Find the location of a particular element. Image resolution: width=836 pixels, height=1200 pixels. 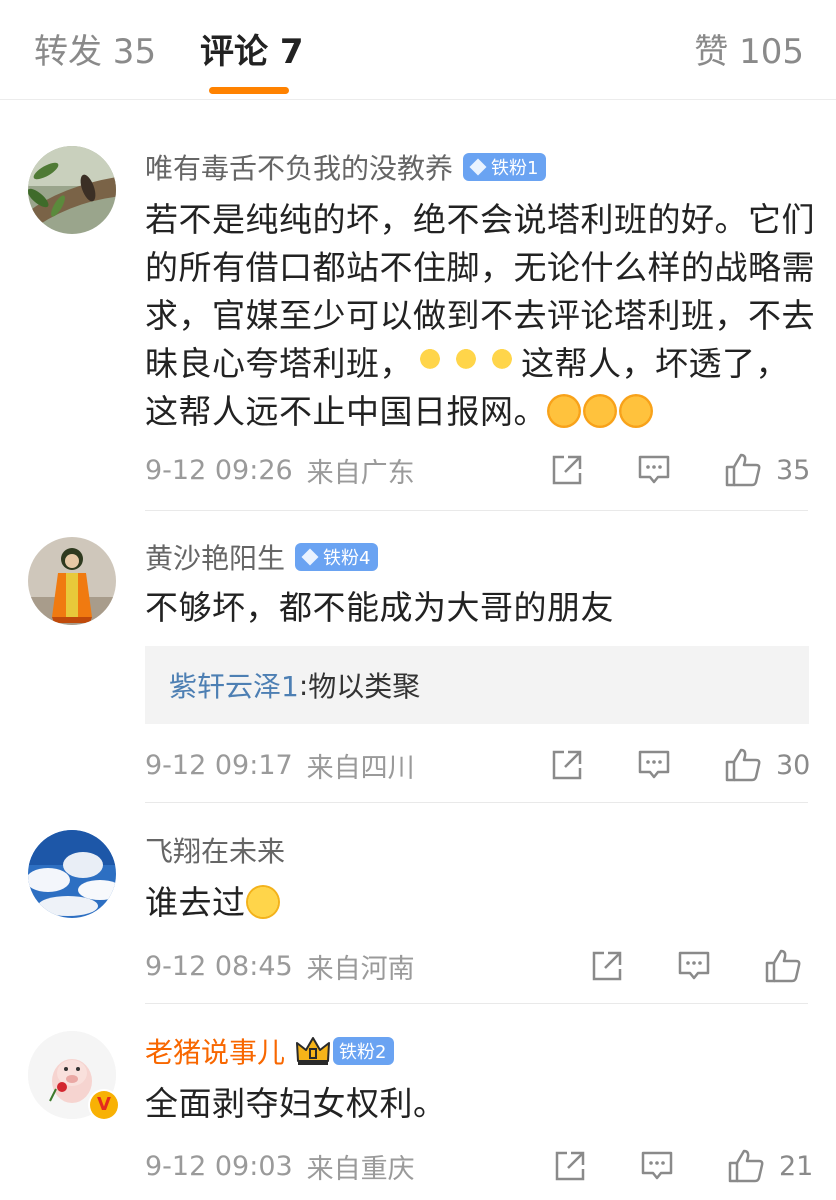

fan-badge: 铁粉4 is located at coordinates (337, 557).